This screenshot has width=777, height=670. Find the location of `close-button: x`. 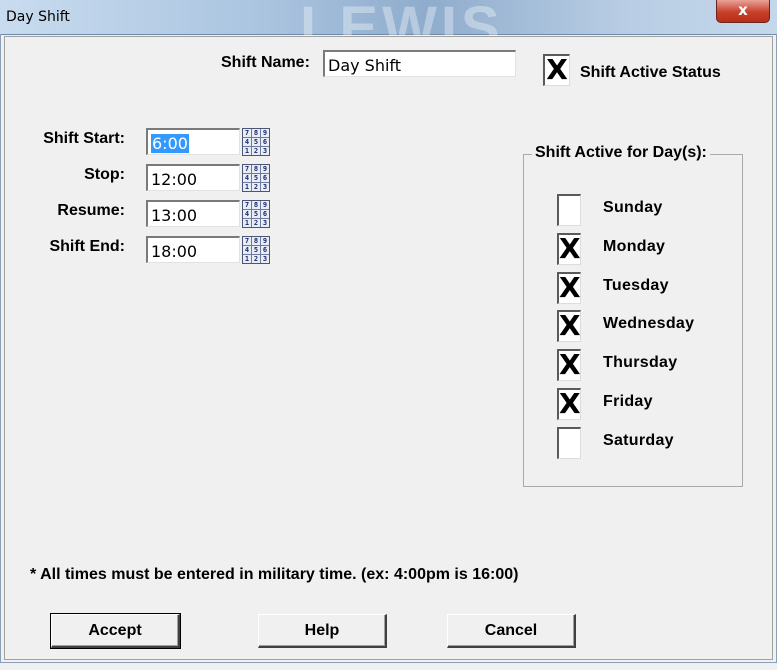

close-button: x is located at coordinates (743, 11).